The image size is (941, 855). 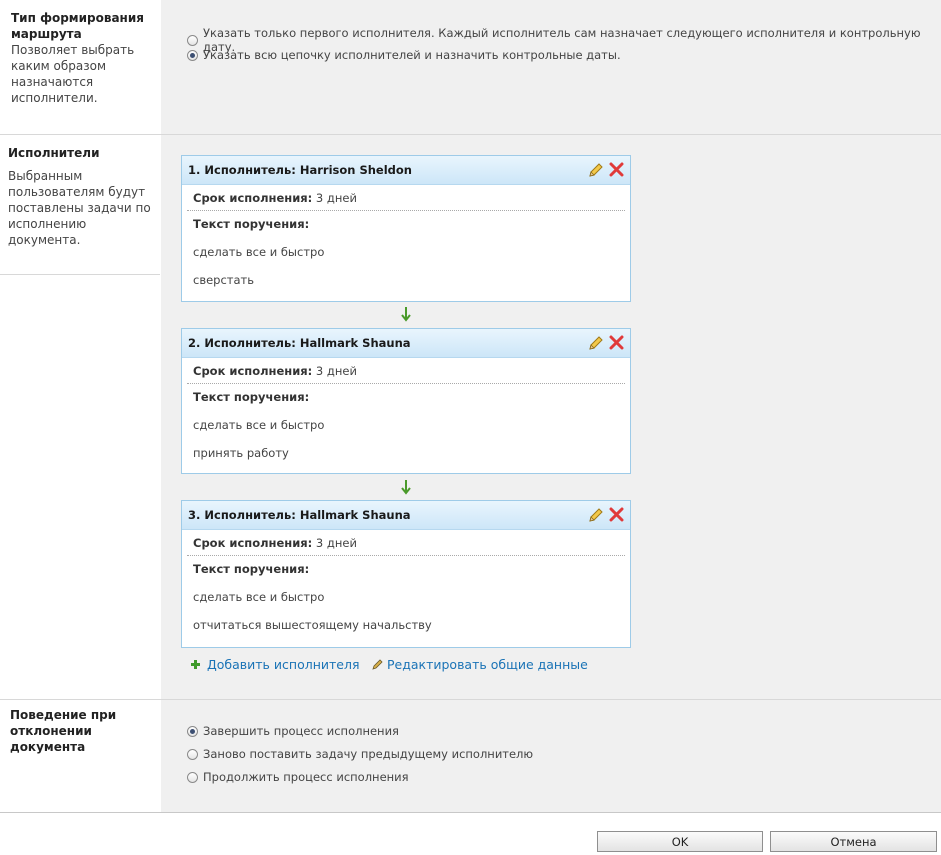 What do you see at coordinates (470, 812) in the screenshot?
I see `footer-divider` at bounding box center [470, 812].